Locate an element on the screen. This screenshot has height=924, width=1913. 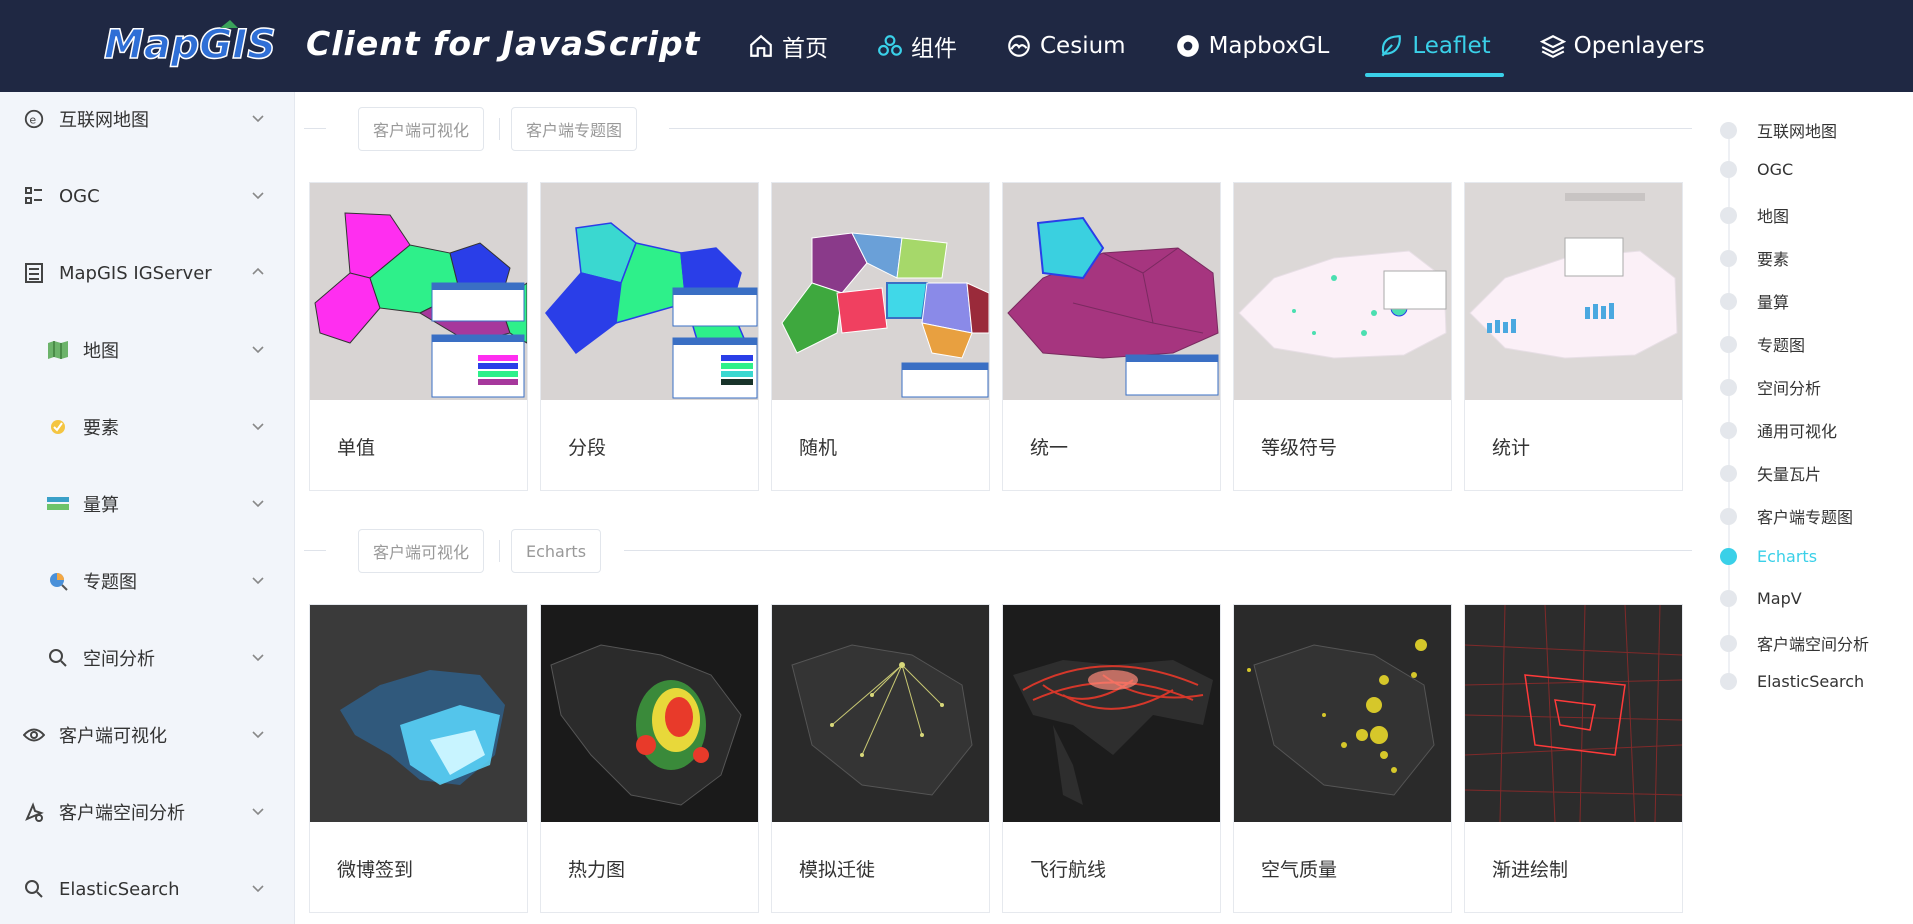
chip-separator is located at coordinates (499, 129).